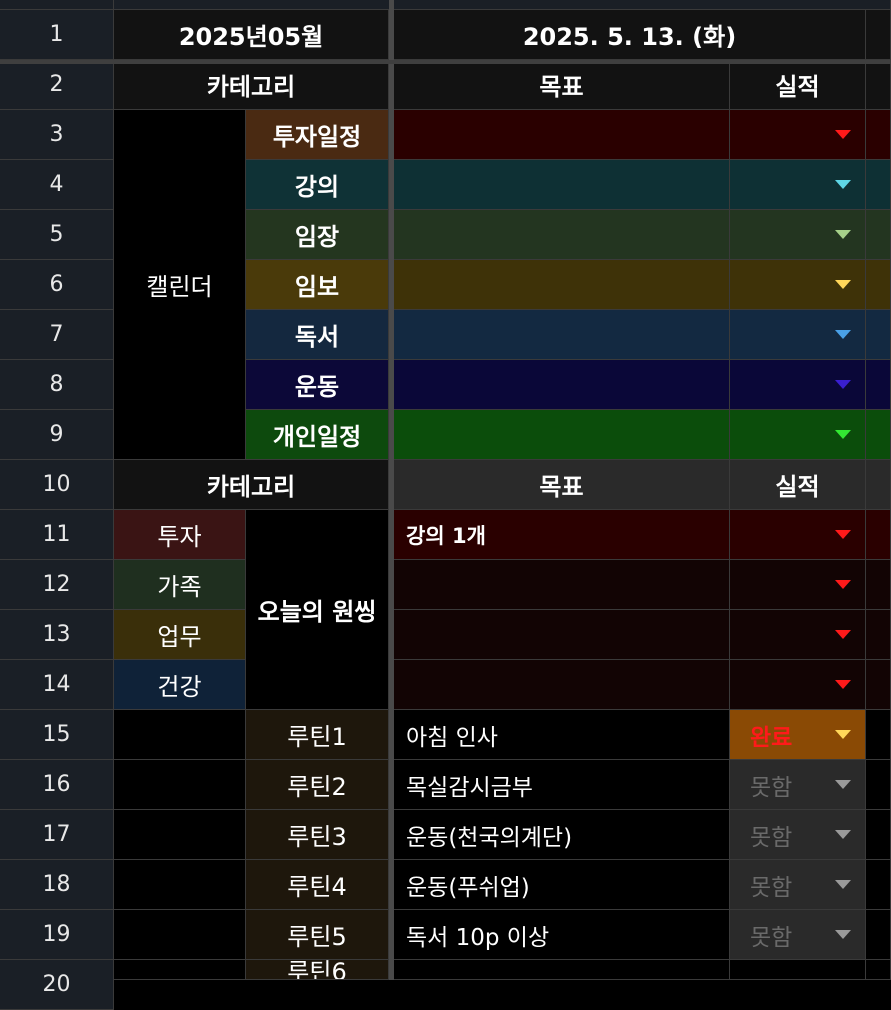 The image size is (891, 1010). What do you see at coordinates (798, 885) in the screenshot?
I see `routine-status-dropdown-4: 못함` at bounding box center [798, 885].